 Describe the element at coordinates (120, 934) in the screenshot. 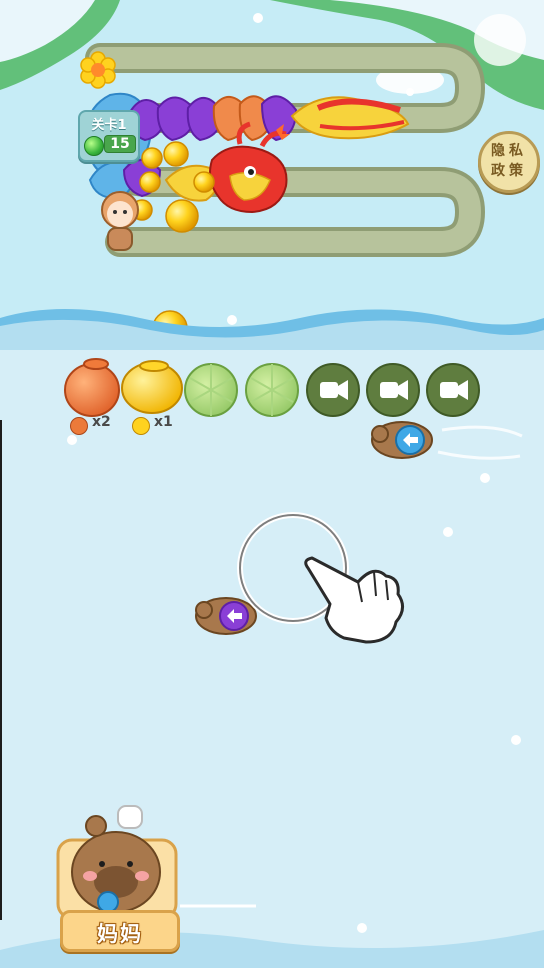

I see `character-name: 妈妈` at that location.